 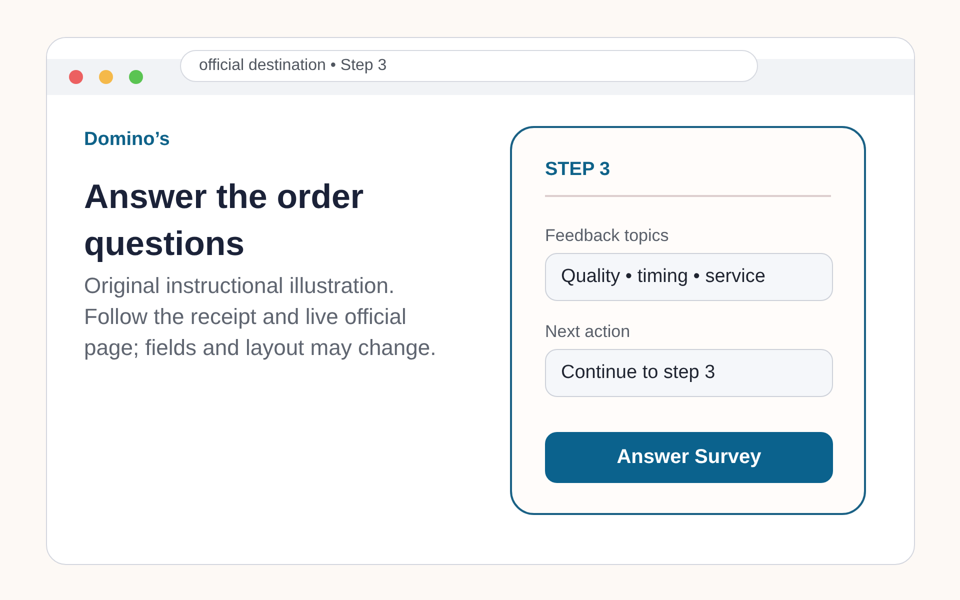 What do you see at coordinates (136, 77) in the screenshot?
I see `window-zoom-icon` at bounding box center [136, 77].